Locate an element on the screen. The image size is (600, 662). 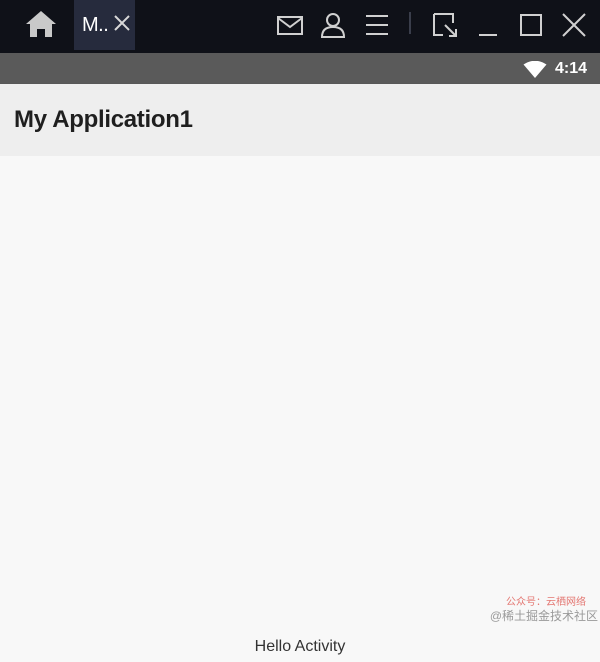
close-icon is located at coordinates (122, 23).